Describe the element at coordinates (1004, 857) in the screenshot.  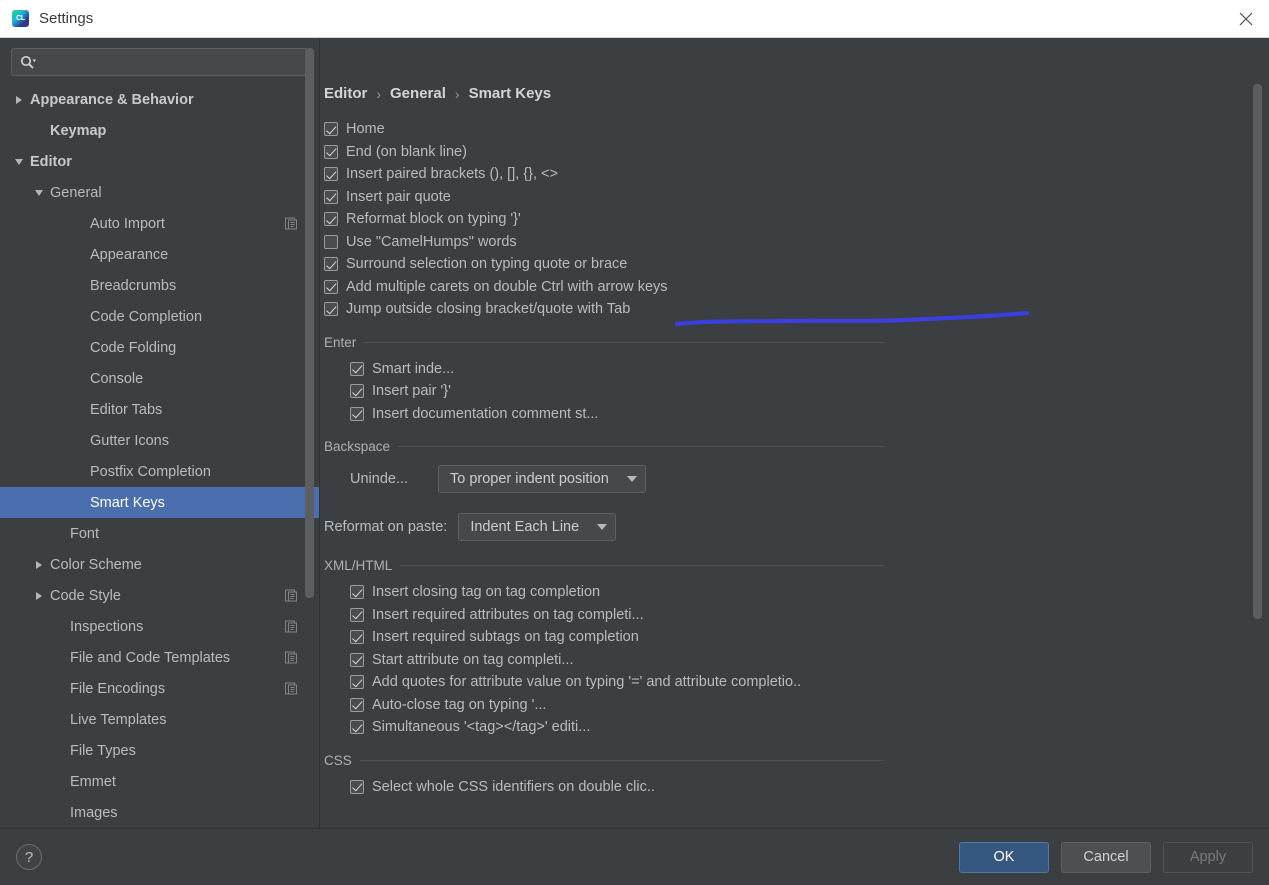
I see `ok-button: OK` at that location.